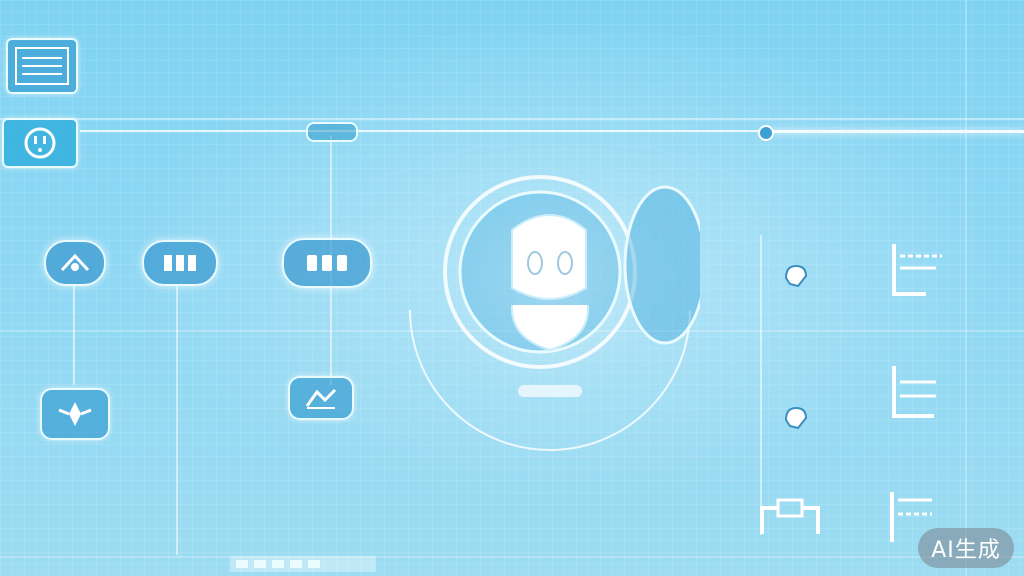 This screenshot has width=1024, height=576. What do you see at coordinates (303, 564) in the screenshot?
I see `bottom-toolbar` at bounding box center [303, 564].